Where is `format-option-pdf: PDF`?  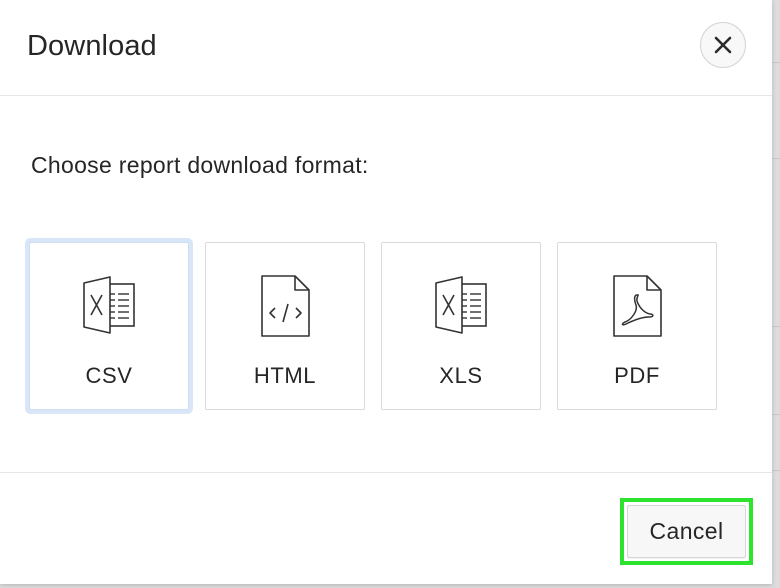 format-option-pdf: PDF is located at coordinates (637, 326).